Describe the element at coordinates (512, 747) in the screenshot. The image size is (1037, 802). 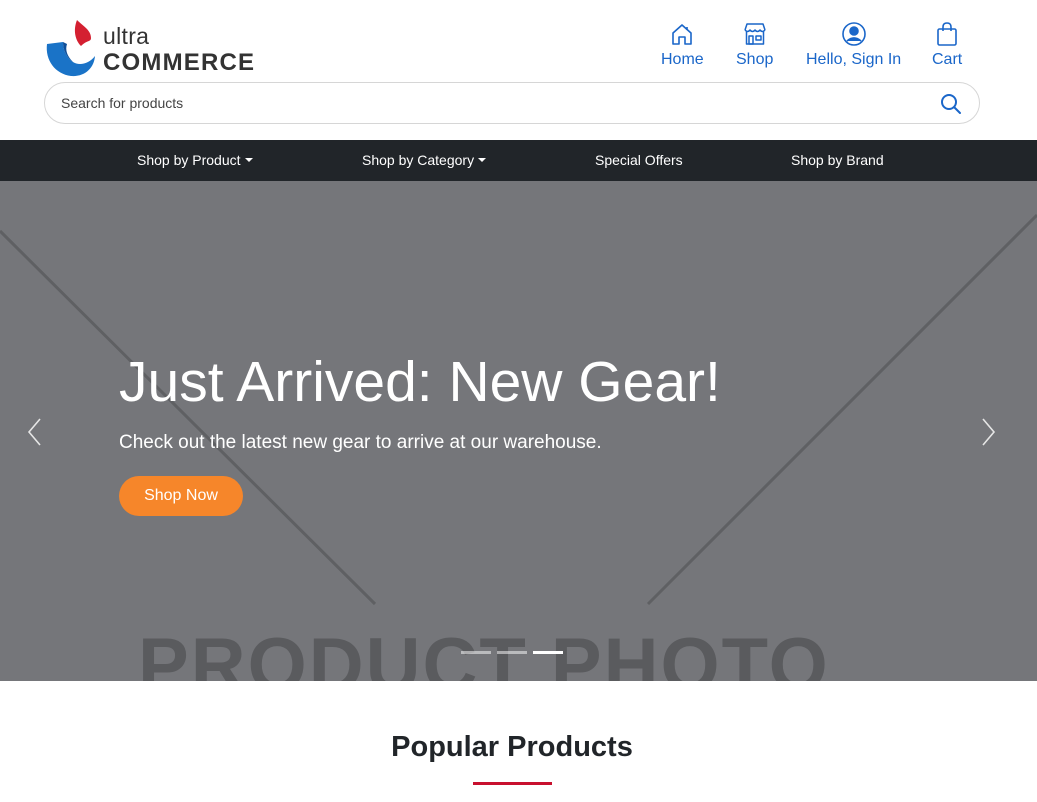
I see `section-title-popular-products: Popular Products` at that location.